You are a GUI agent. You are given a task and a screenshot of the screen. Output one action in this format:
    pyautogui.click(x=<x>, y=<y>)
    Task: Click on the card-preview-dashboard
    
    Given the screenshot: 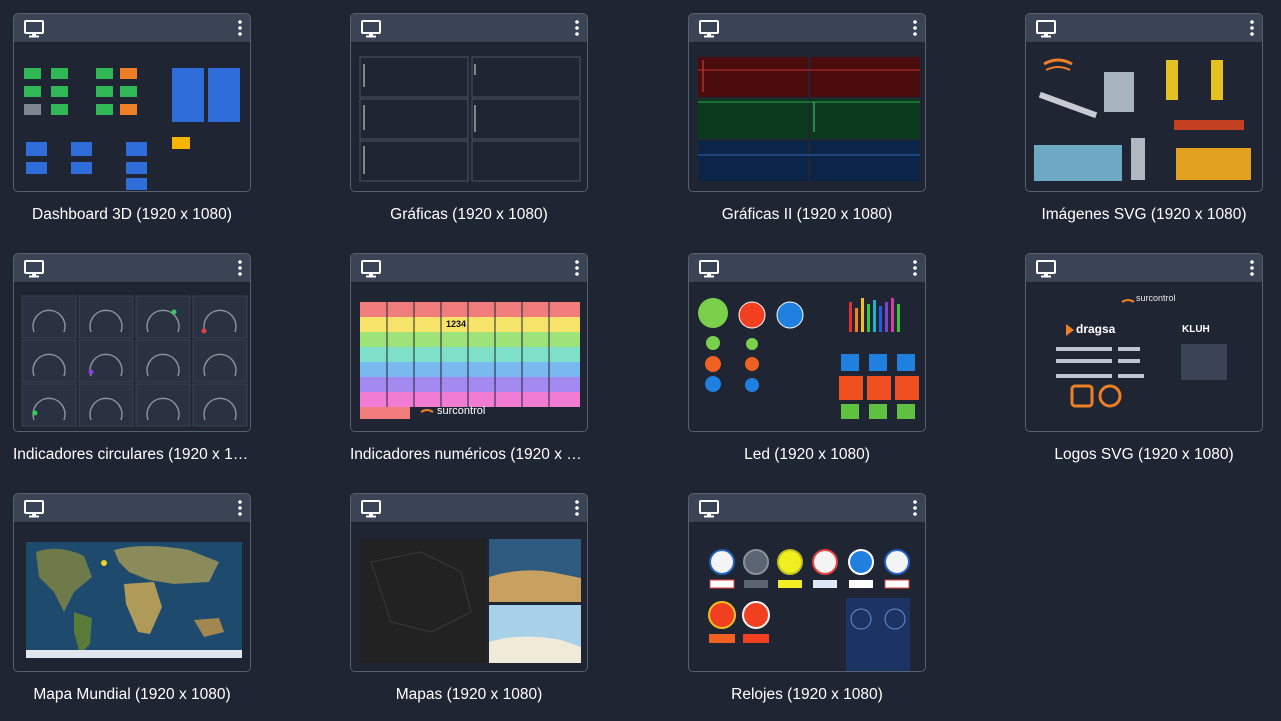 What is the action you would take?
    pyautogui.click(x=132, y=116)
    